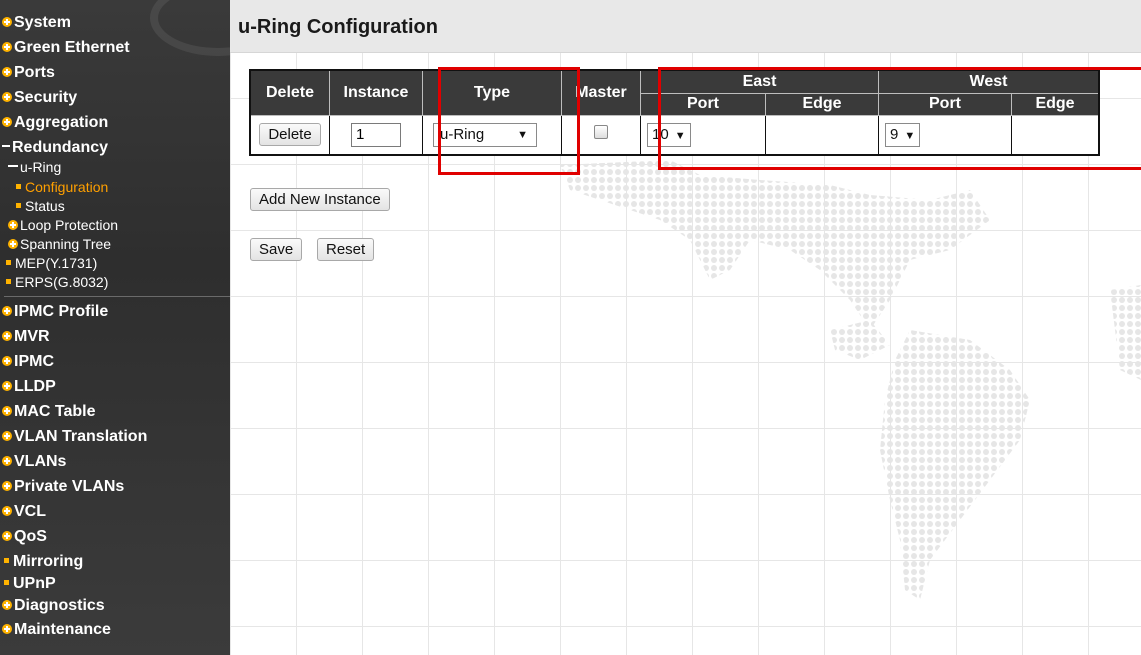 This screenshot has width=1141, height=655. I want to click on sidebar-item-ipmc-profile: IPMC Profile, so click(54, 312).